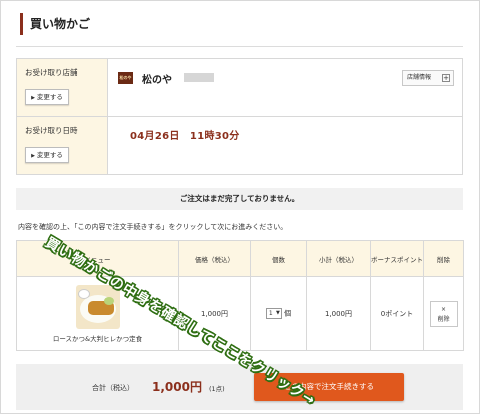  Describe the element at coordinates (55, 24) in the screenshot. I see `page-title: 買い物かご` at that location.